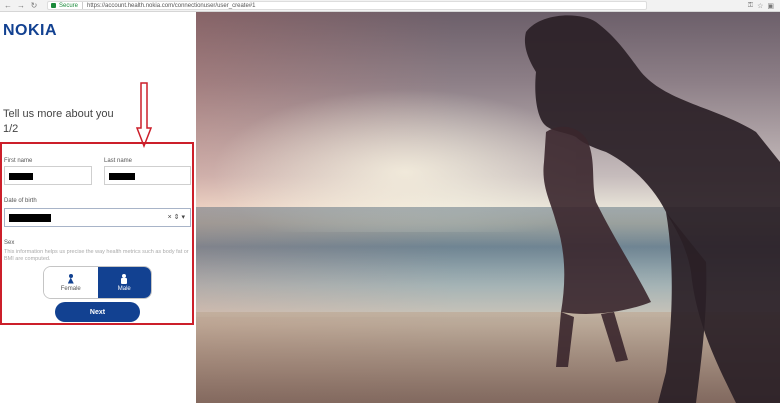  What do you see at coordinates (11, 129) in the screenshot?
I see `step-indicator: 1/2` at bounding box center [11, 129].